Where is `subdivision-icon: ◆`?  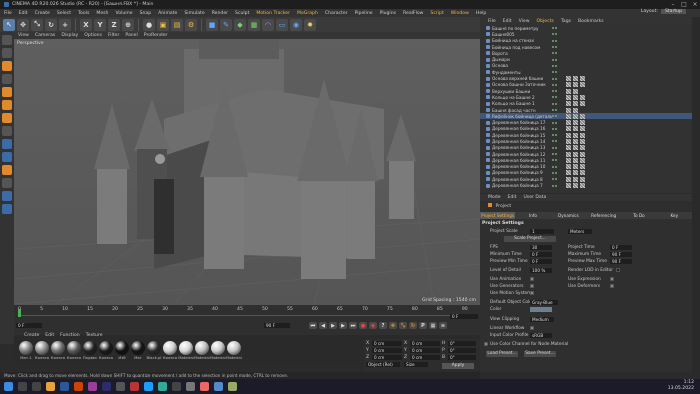 subdivision-icon: ◆ is located at coordinates (240, 24).